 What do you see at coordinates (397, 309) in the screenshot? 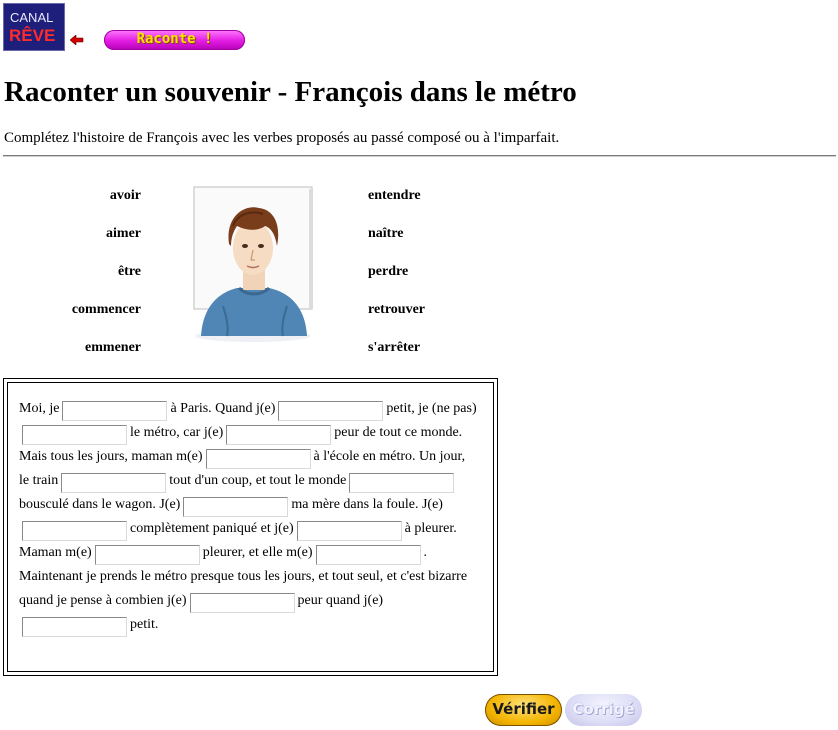
I see `verb-right-4: retrouver` at bounding box center [397, 309].